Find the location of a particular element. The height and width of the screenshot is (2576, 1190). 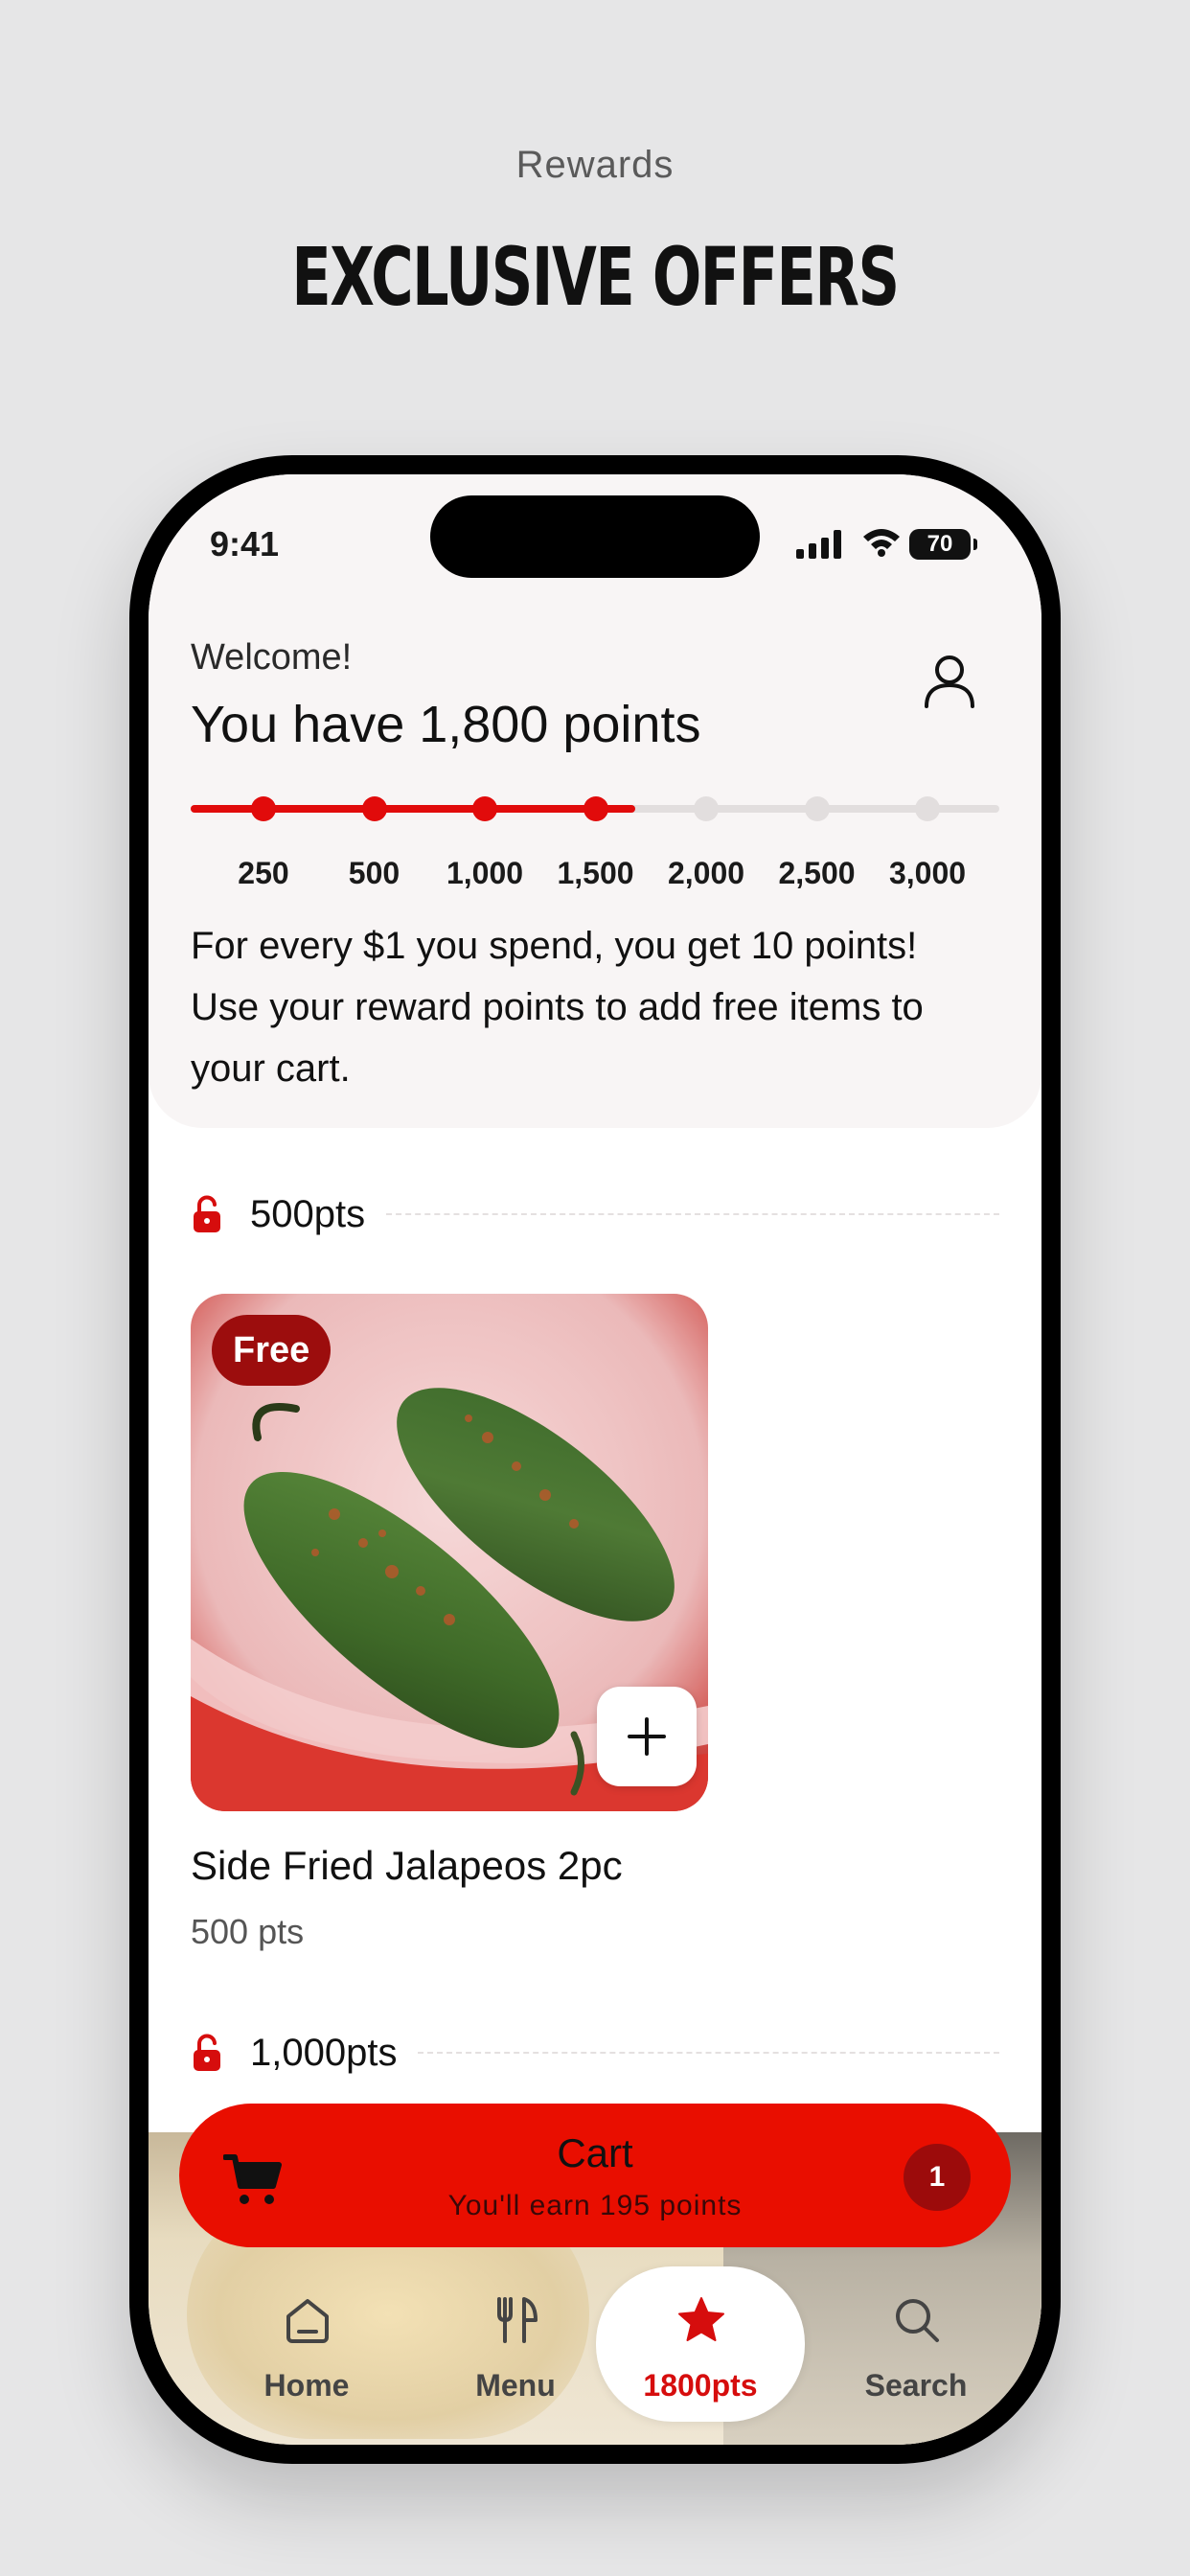

promo-subtitle: Rewards is located at coordinates (595, 165).